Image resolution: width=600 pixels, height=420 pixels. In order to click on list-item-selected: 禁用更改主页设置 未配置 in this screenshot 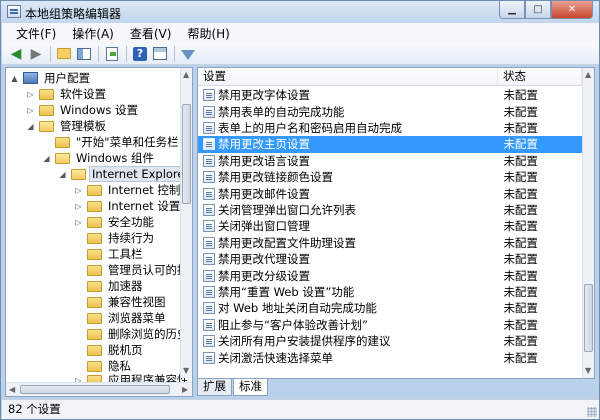, I will do `click(390, 144)`.